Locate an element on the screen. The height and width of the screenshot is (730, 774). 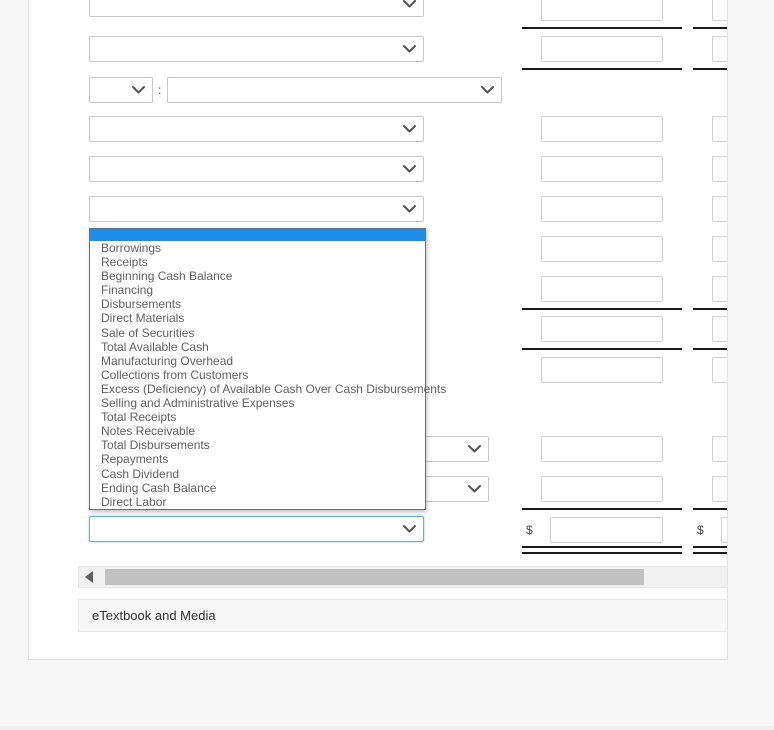
col1-row-3-amount is located at coordinates (602, 129).